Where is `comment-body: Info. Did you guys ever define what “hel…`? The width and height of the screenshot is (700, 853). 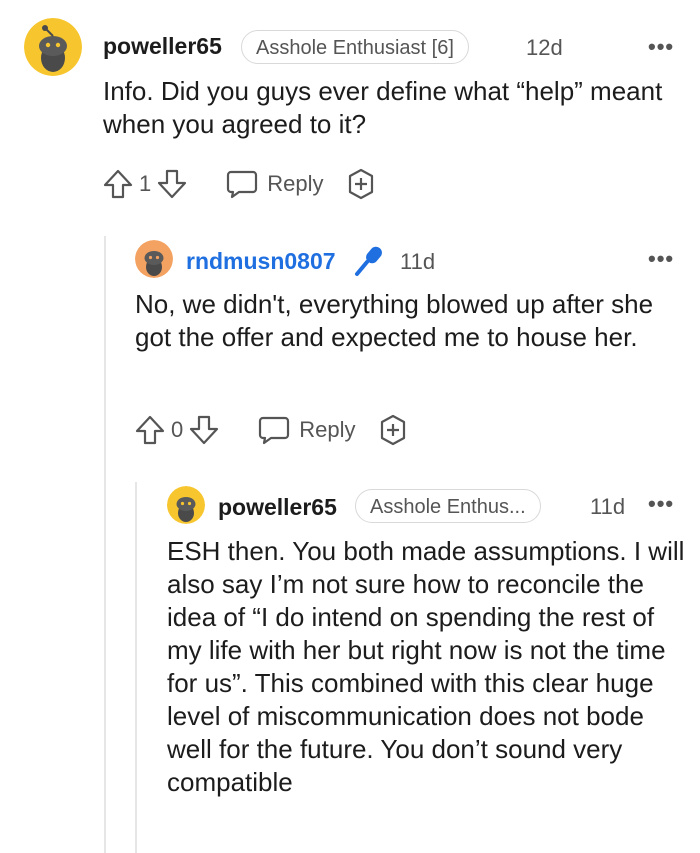
comment-body: Info. Did you guys ever define what “hel… is located at coordinates (383, 107).